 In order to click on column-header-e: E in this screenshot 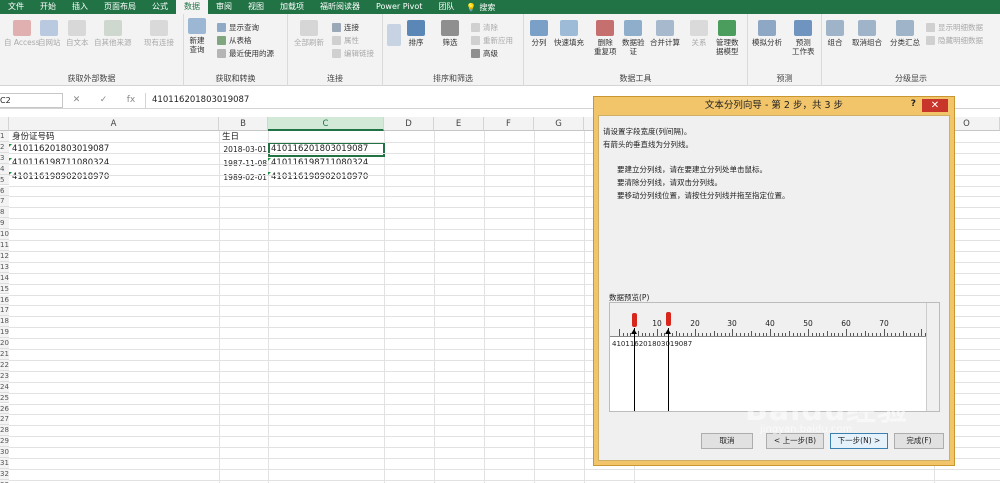, I will do `click(459, 124)`.